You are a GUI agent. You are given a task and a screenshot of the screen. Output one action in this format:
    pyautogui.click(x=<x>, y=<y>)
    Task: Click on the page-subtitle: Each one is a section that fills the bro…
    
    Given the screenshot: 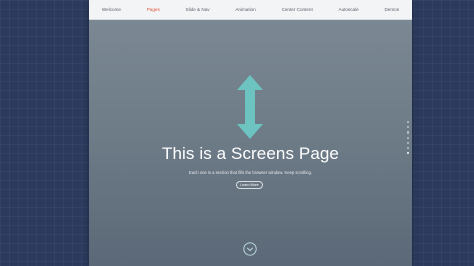 What is the action you would take?
    pyautogui.click(x=250, y=172)
    